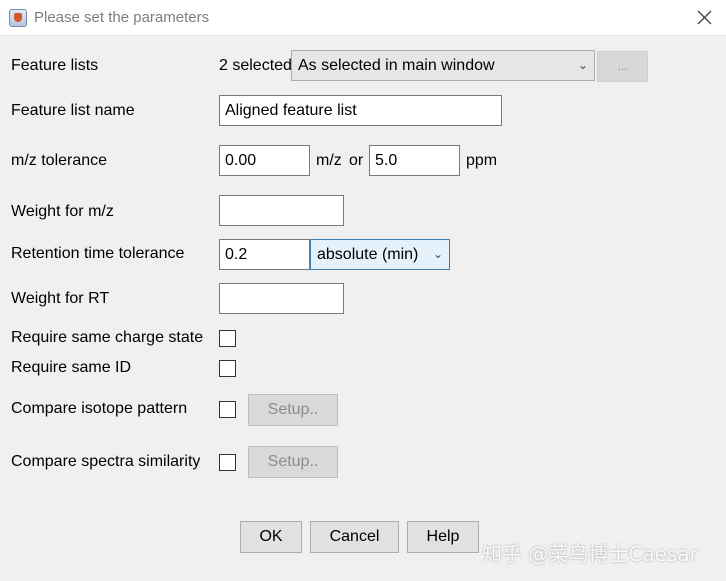  I want to click on mz-tolerance-label: m/z tolerance, so click(59, 160).